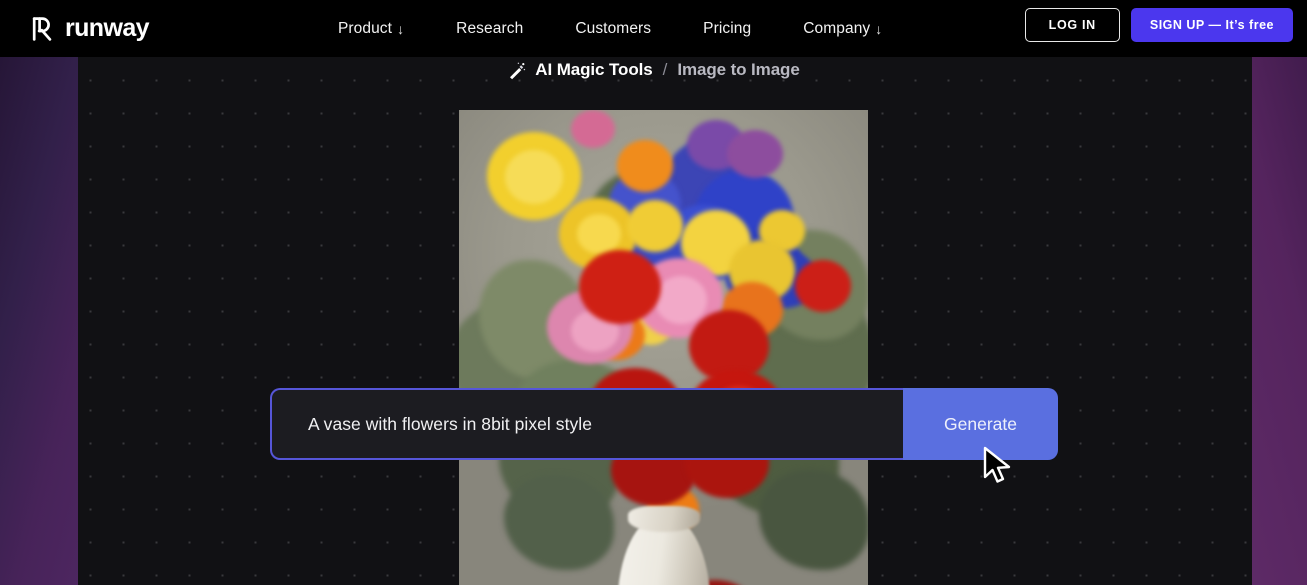 The height and width of the screenshot is (585, 1307). What do you see at coordinates (1072, 25) in the screenshot?
I see `log-in-button: LOG IN` at bounding box center [1072, 25].